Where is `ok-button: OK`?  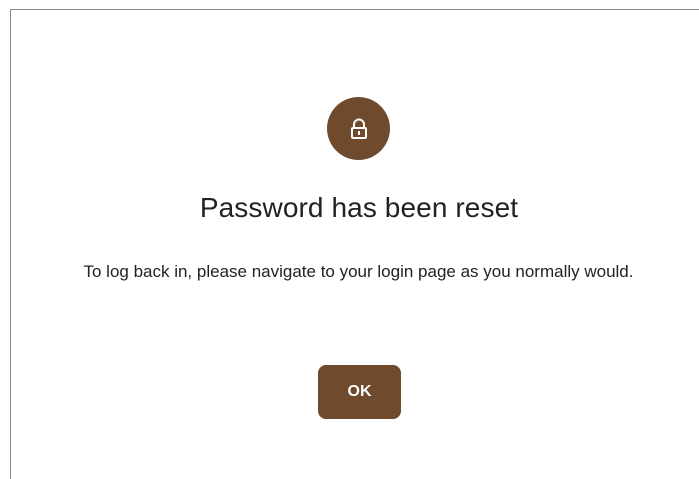 ok-button: OK is located at coordinates (359, 392).